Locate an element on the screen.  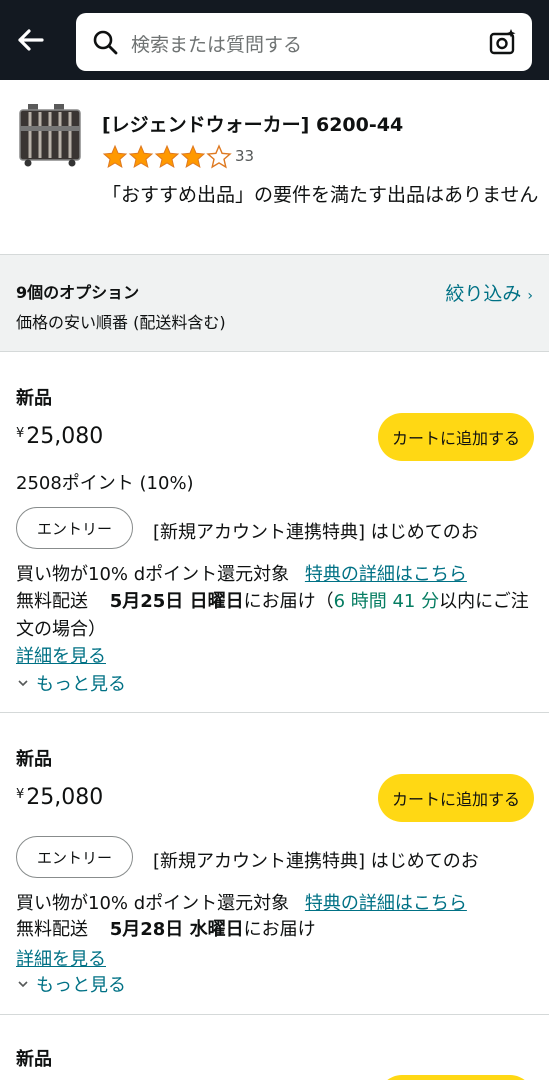
top-bar: 検索または質問する is located at coordinates (274, 40).